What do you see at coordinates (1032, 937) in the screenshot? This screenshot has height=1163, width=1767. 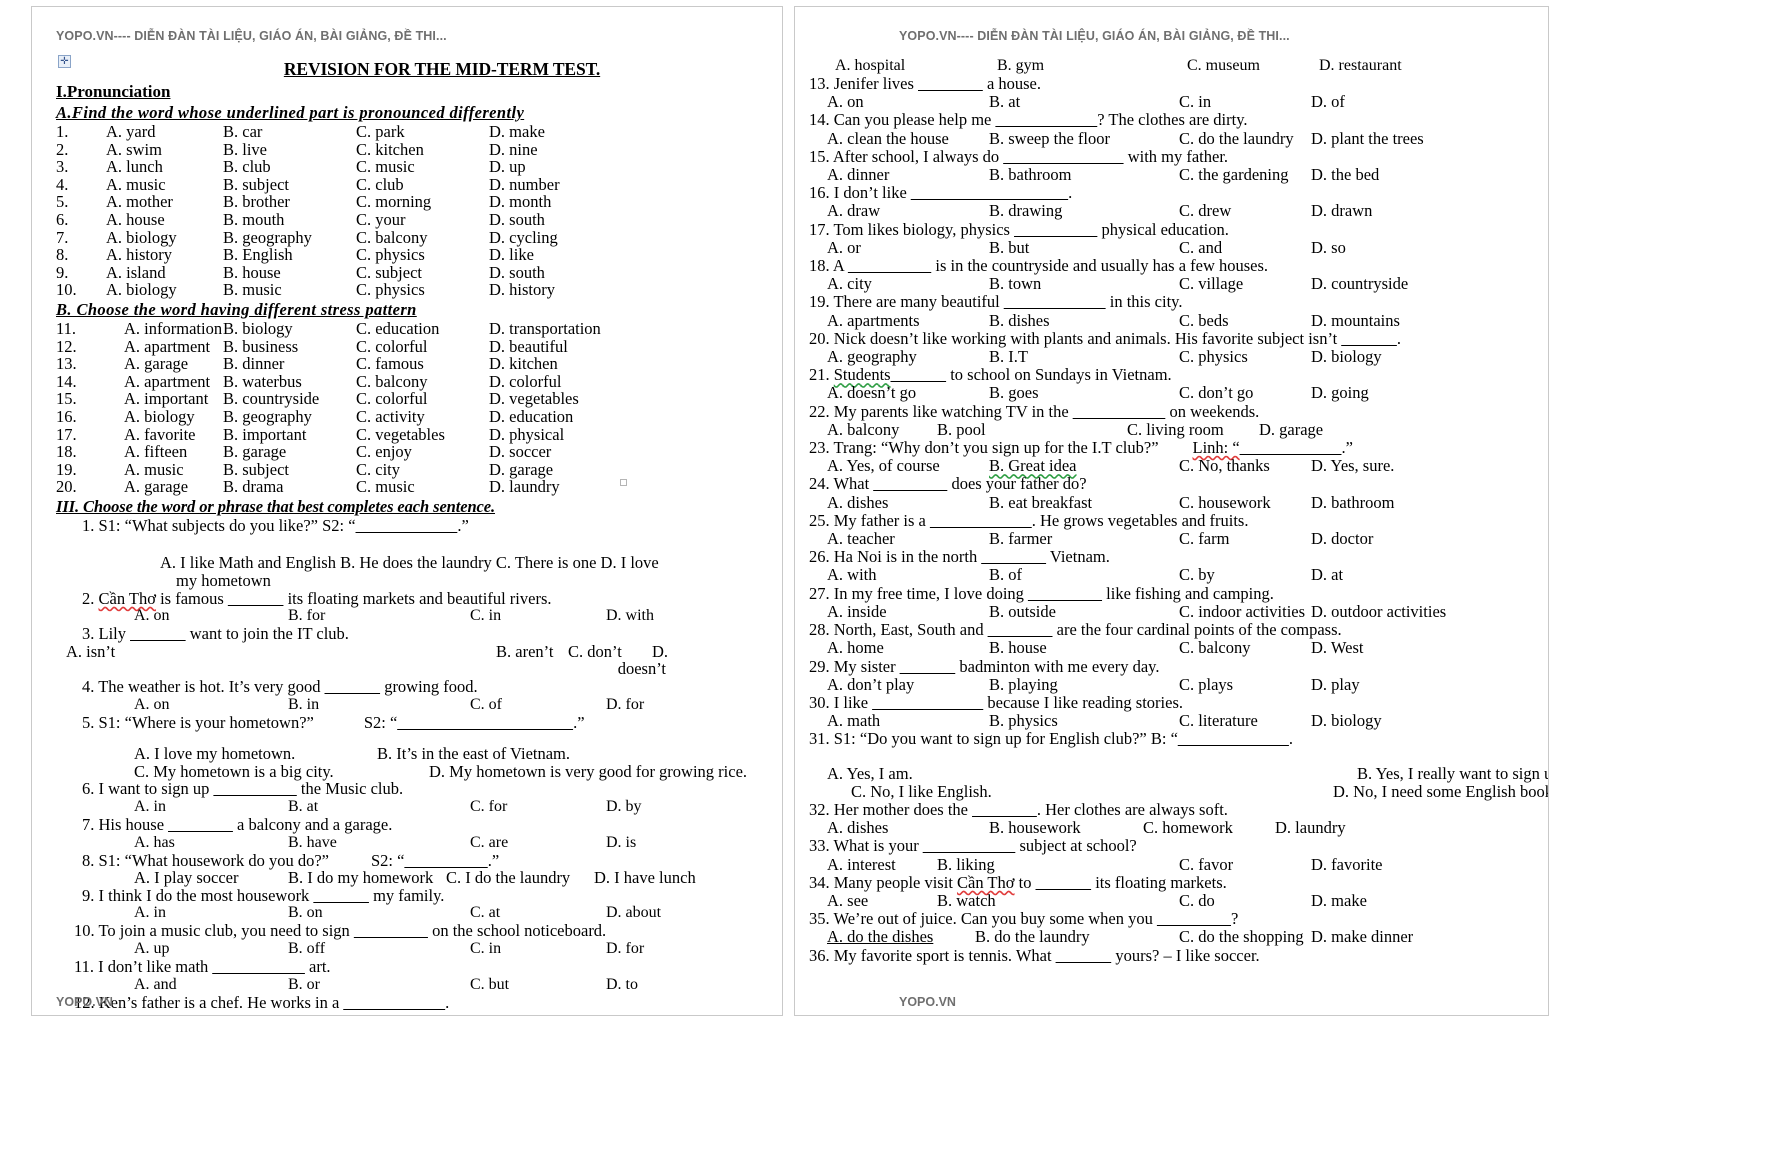 I see `option-b: B. do the laundry` at bounding box center [1032, 937].